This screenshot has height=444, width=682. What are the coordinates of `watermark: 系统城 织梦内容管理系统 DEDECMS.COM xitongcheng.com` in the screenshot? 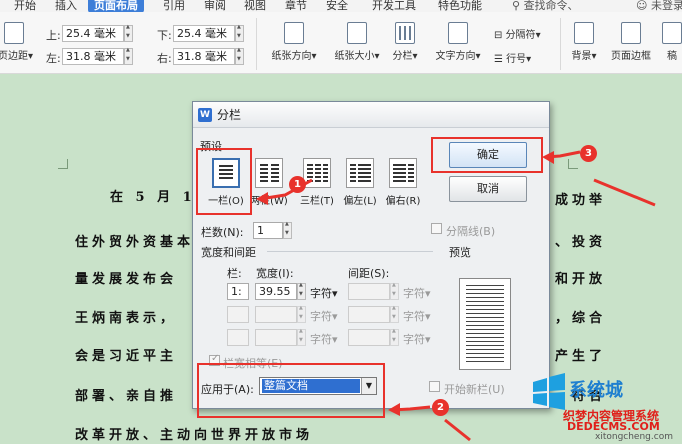 It's located at (603, 408).